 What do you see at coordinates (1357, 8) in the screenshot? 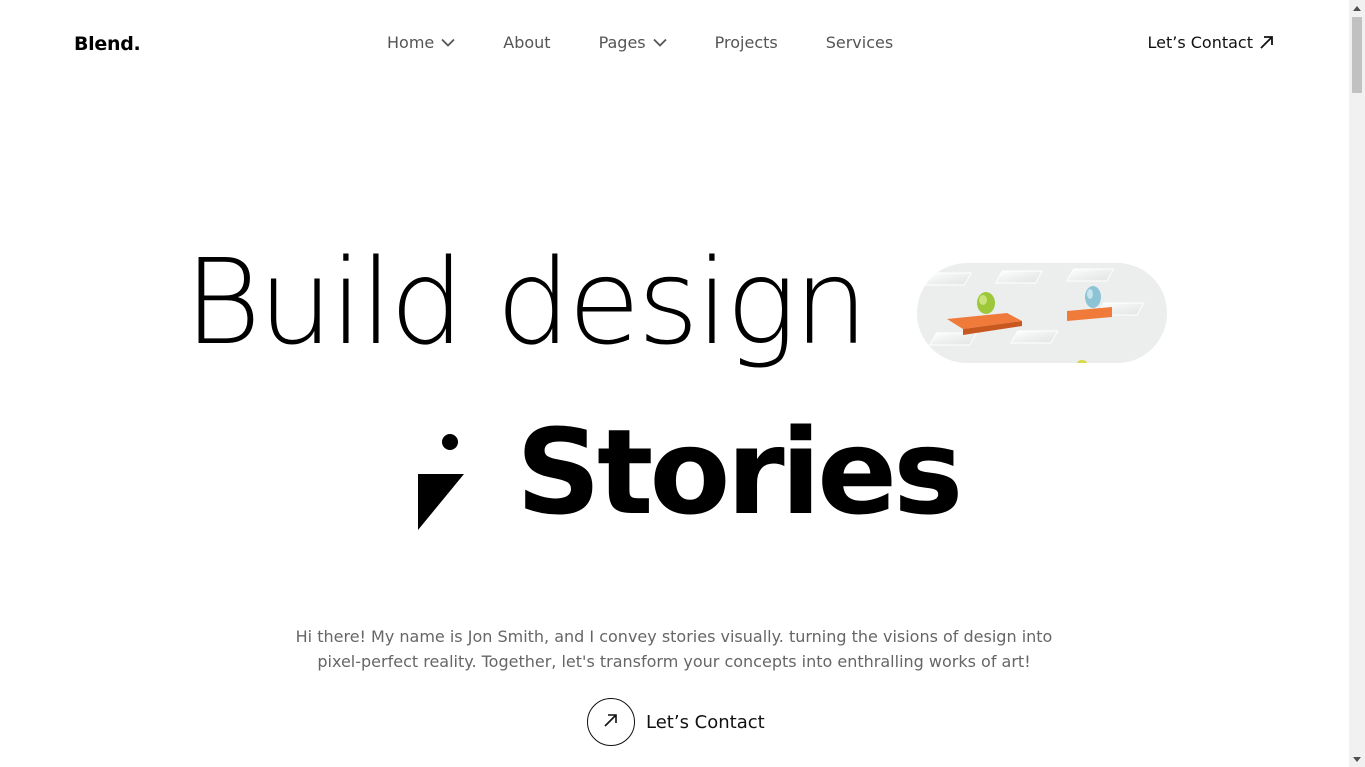
I see `scroll-up-icon` at bounding box center [1357, 8].